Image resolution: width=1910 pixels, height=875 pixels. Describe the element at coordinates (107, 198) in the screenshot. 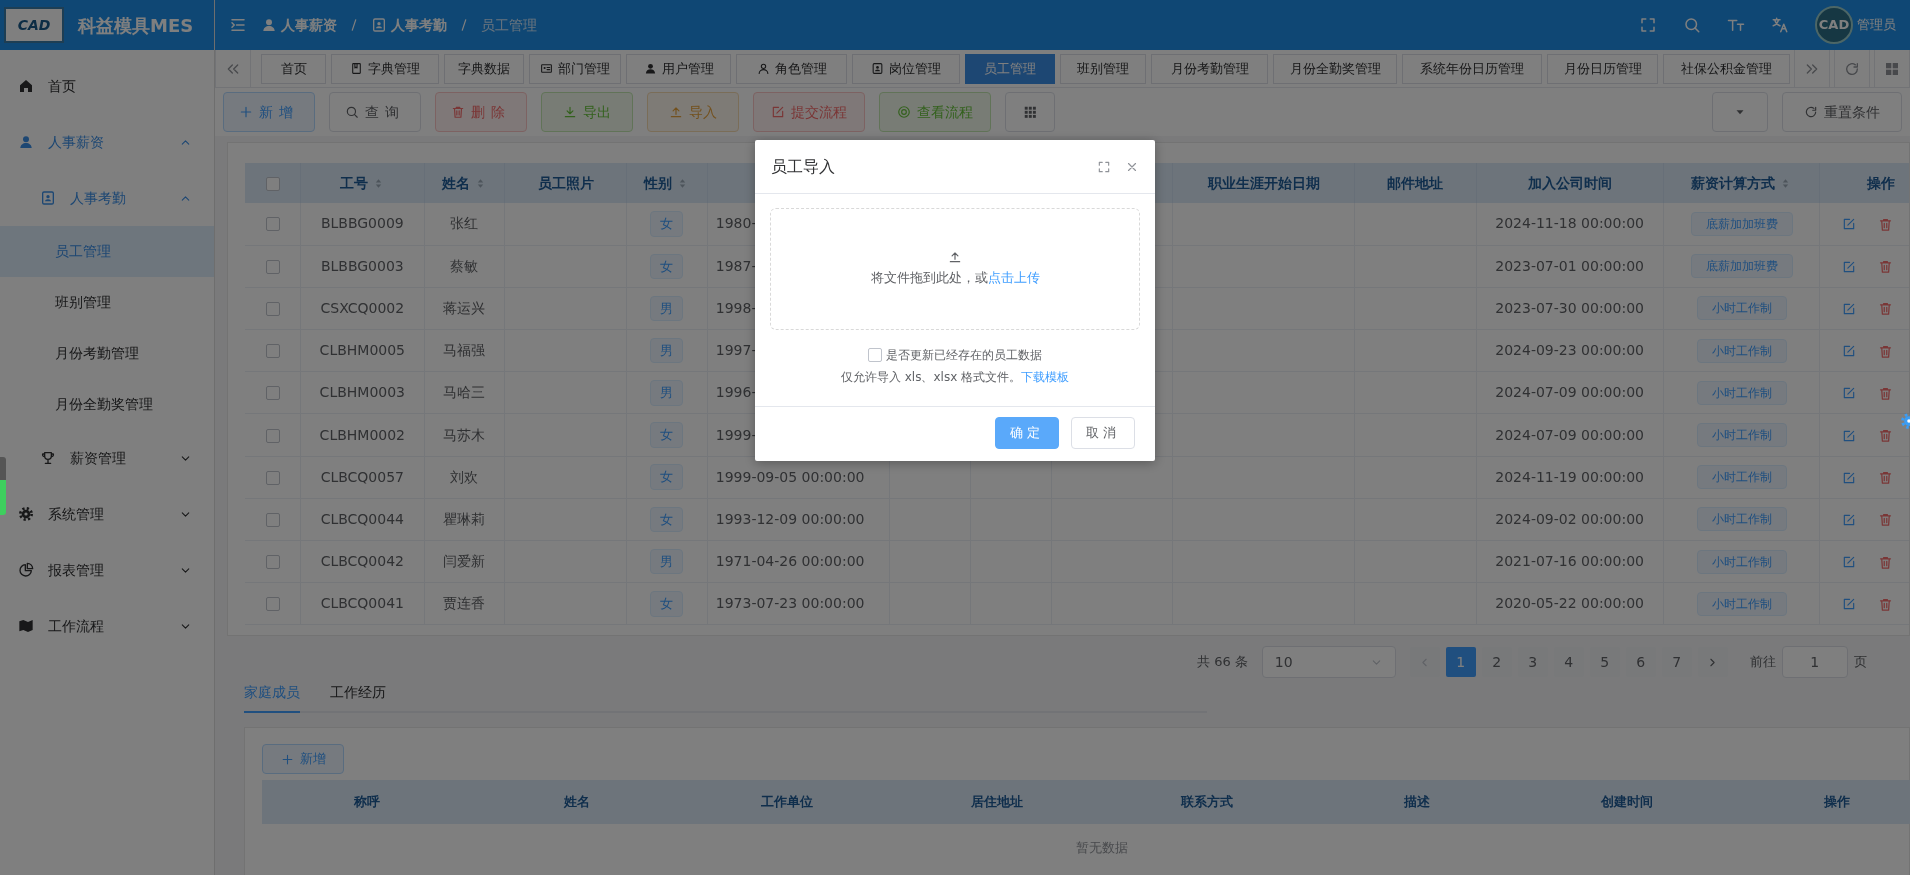

I see `sidebar-item: 人事考勤` at that location.